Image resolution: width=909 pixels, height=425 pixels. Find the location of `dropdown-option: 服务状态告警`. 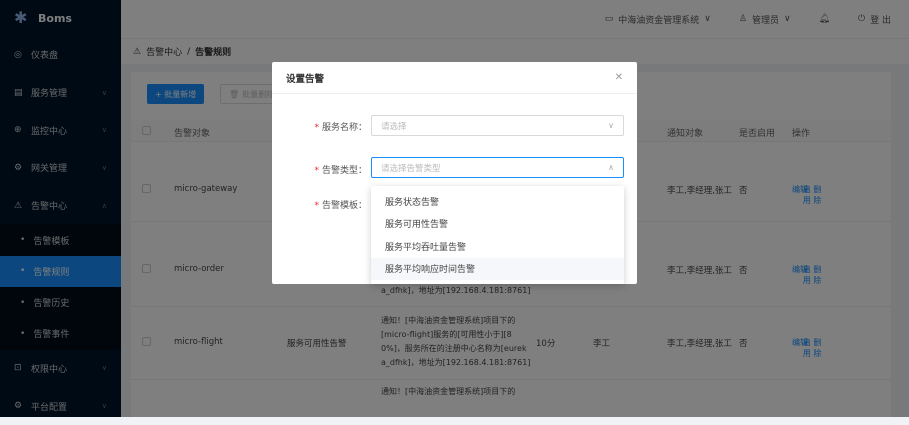

dropdown-option: 服务状态告警 is located at coordinates (497, 201).